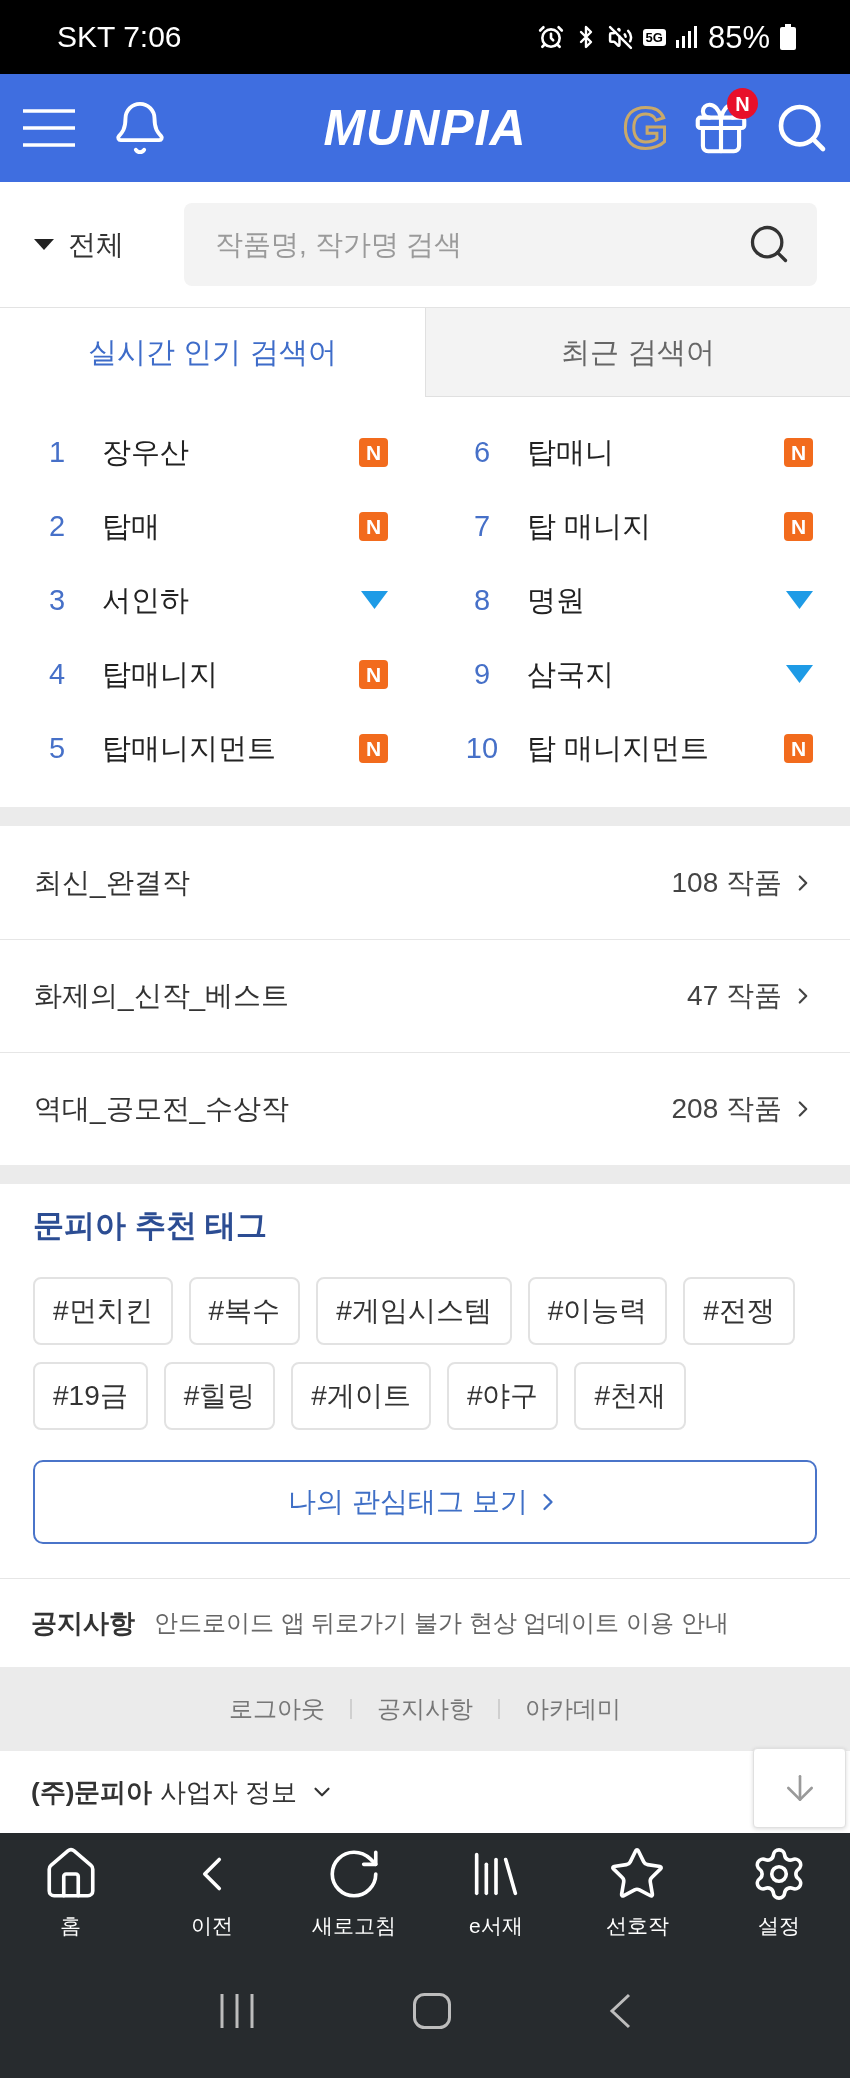 The height and width of the screenshot is (2078, 850). I want to click on signal-icon, so click(686, 37).